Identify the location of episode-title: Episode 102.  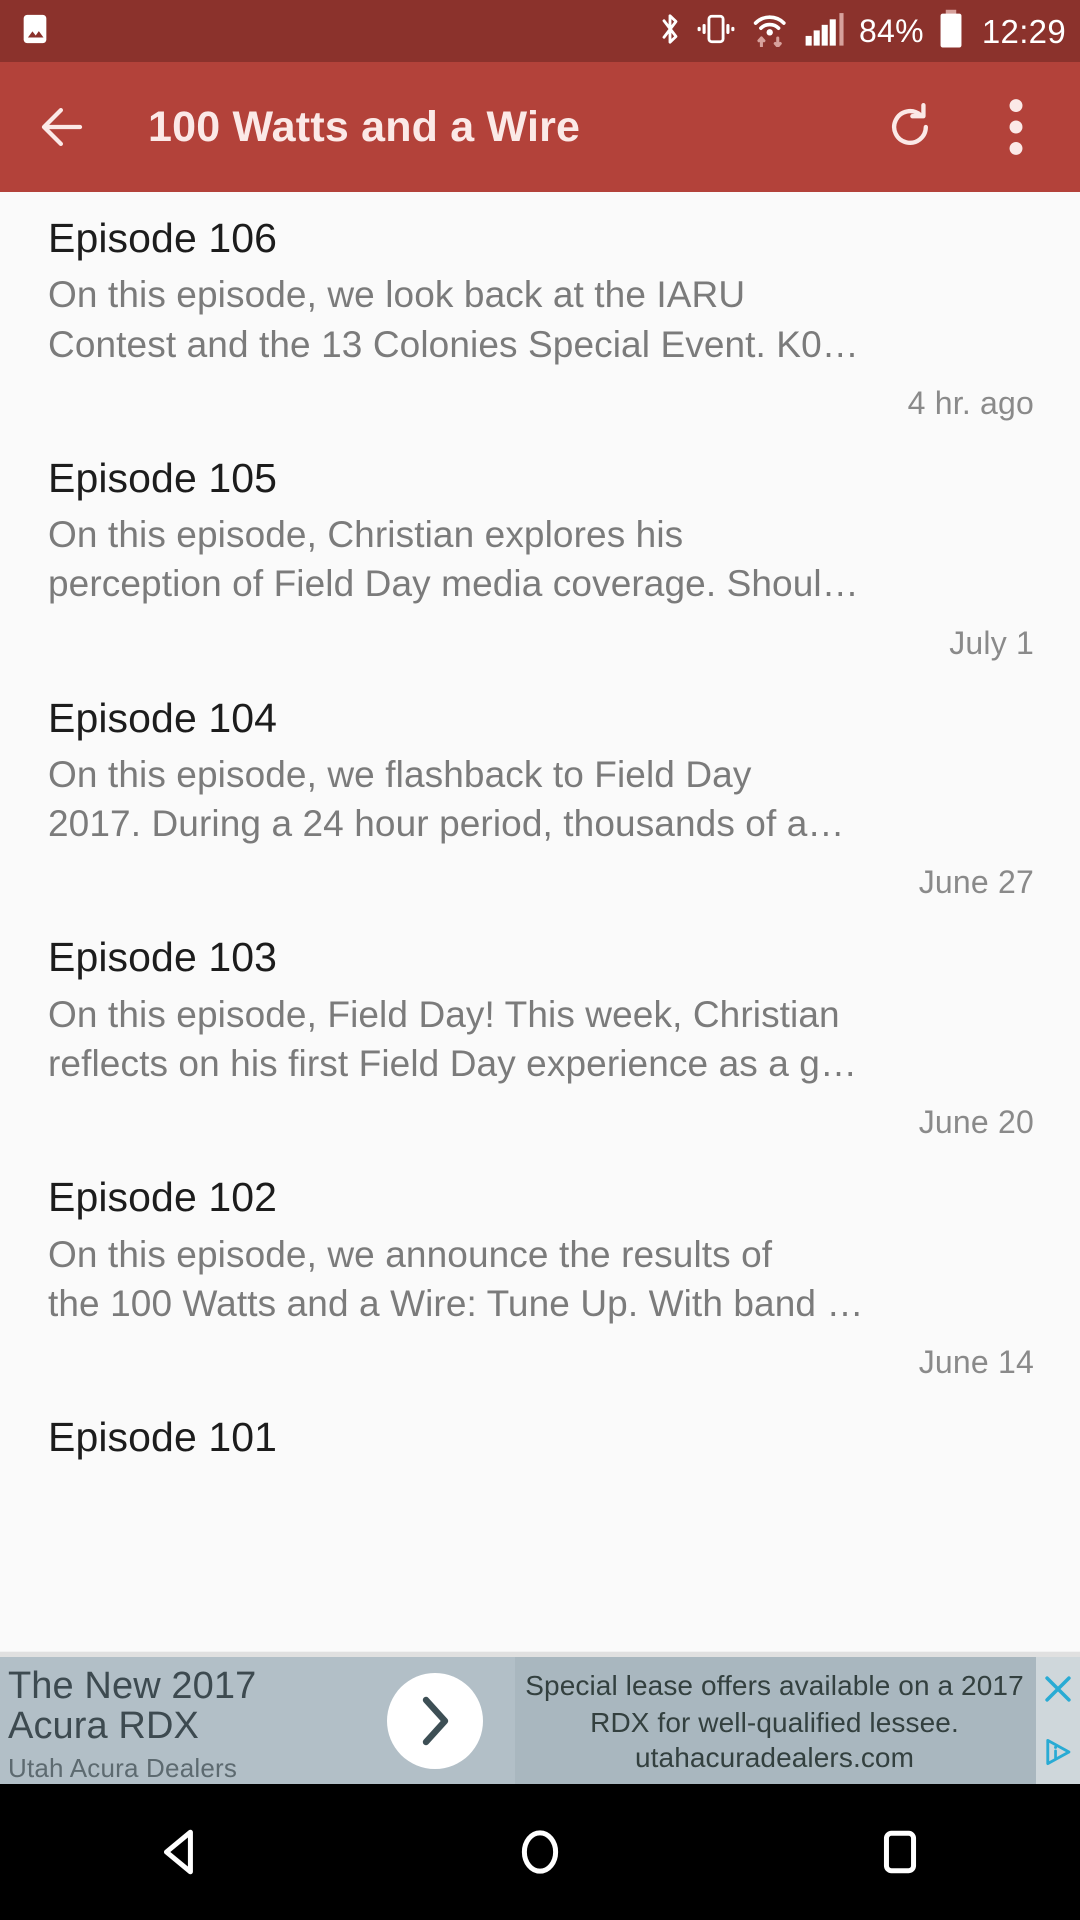
(163, 1197).